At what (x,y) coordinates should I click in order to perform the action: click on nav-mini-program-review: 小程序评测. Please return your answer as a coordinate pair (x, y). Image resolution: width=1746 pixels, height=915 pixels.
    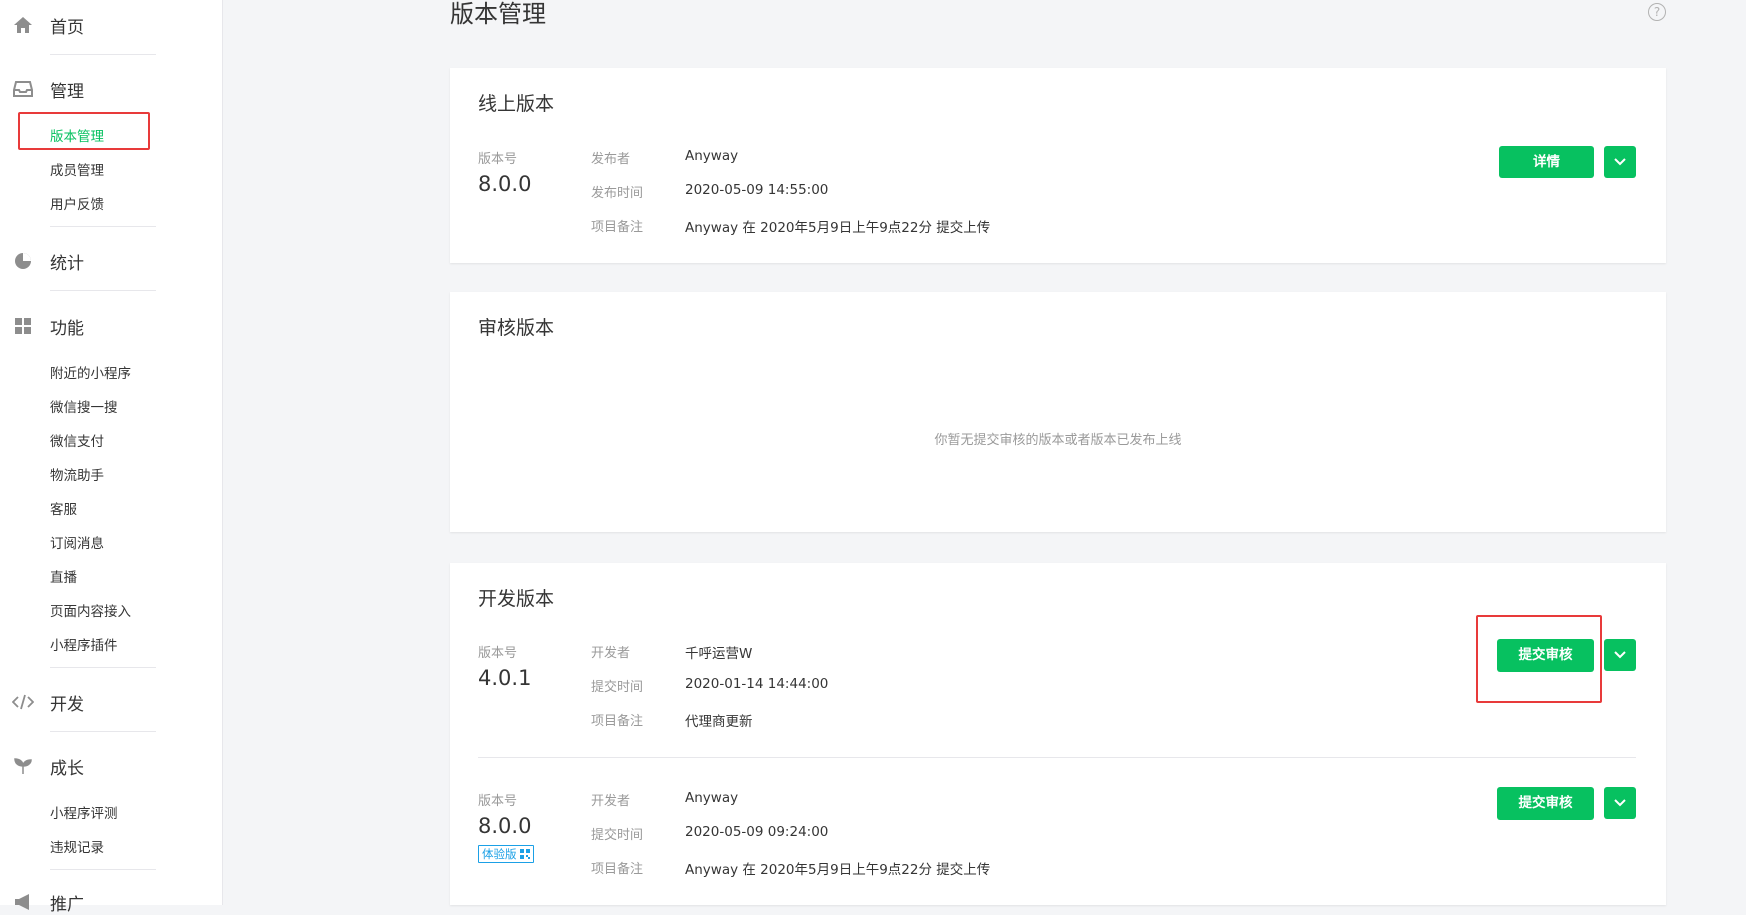
    Looking at the image, I should click on (84, 812).